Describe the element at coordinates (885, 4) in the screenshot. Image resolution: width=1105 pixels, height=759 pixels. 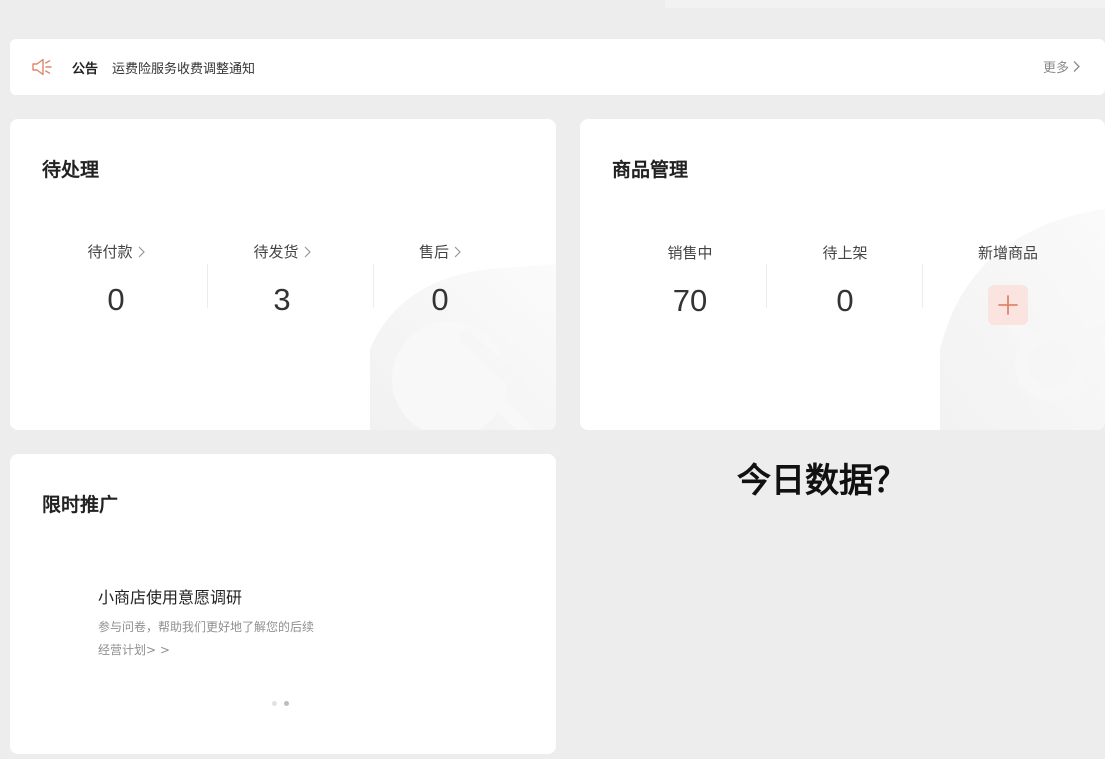
I see `top-strip` at that location.